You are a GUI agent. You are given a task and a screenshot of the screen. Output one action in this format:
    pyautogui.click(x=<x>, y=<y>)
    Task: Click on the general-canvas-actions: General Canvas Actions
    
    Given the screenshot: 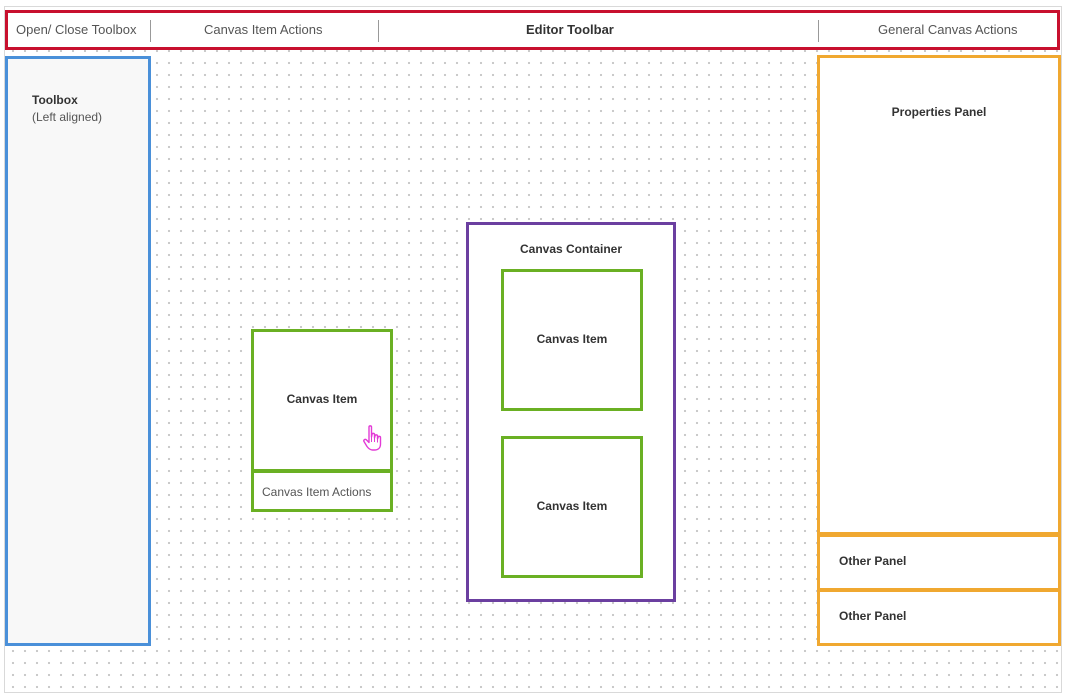 What is the action you would take?
    pyautogui.click(x=947, y=30)
    